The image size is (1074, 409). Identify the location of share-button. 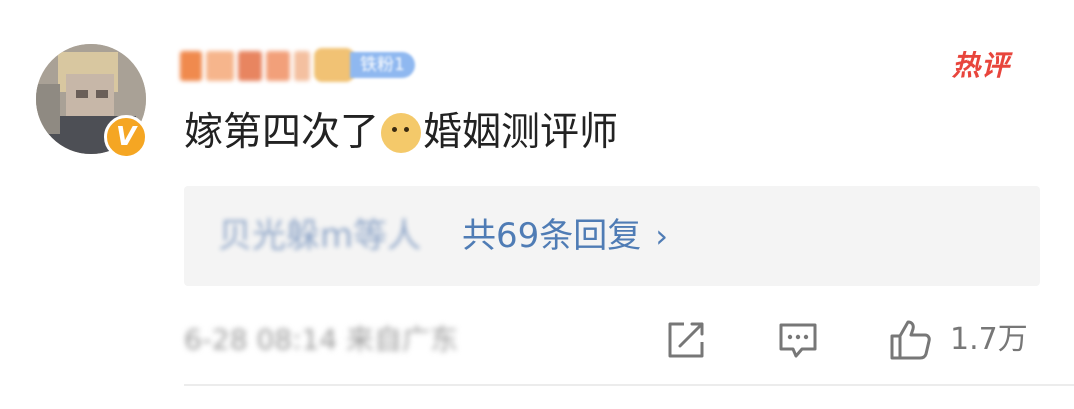
(686, 340).